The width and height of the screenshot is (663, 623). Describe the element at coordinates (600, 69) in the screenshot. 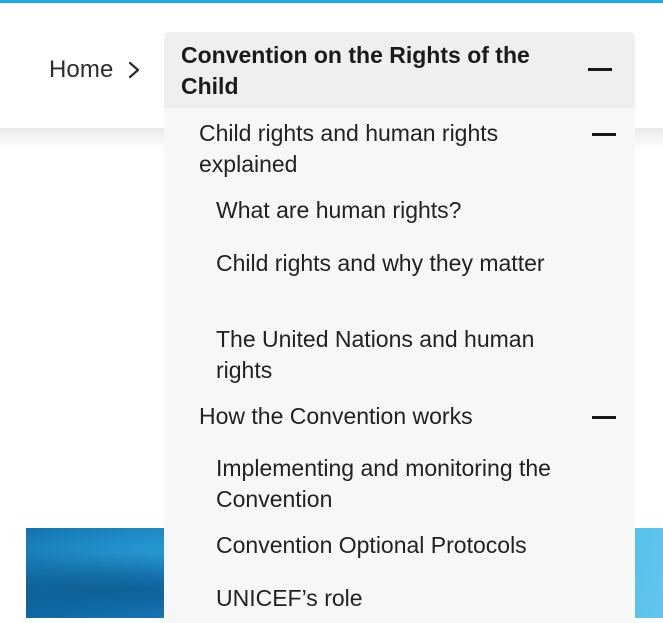

I see `collapse-minus-icon` at that location.